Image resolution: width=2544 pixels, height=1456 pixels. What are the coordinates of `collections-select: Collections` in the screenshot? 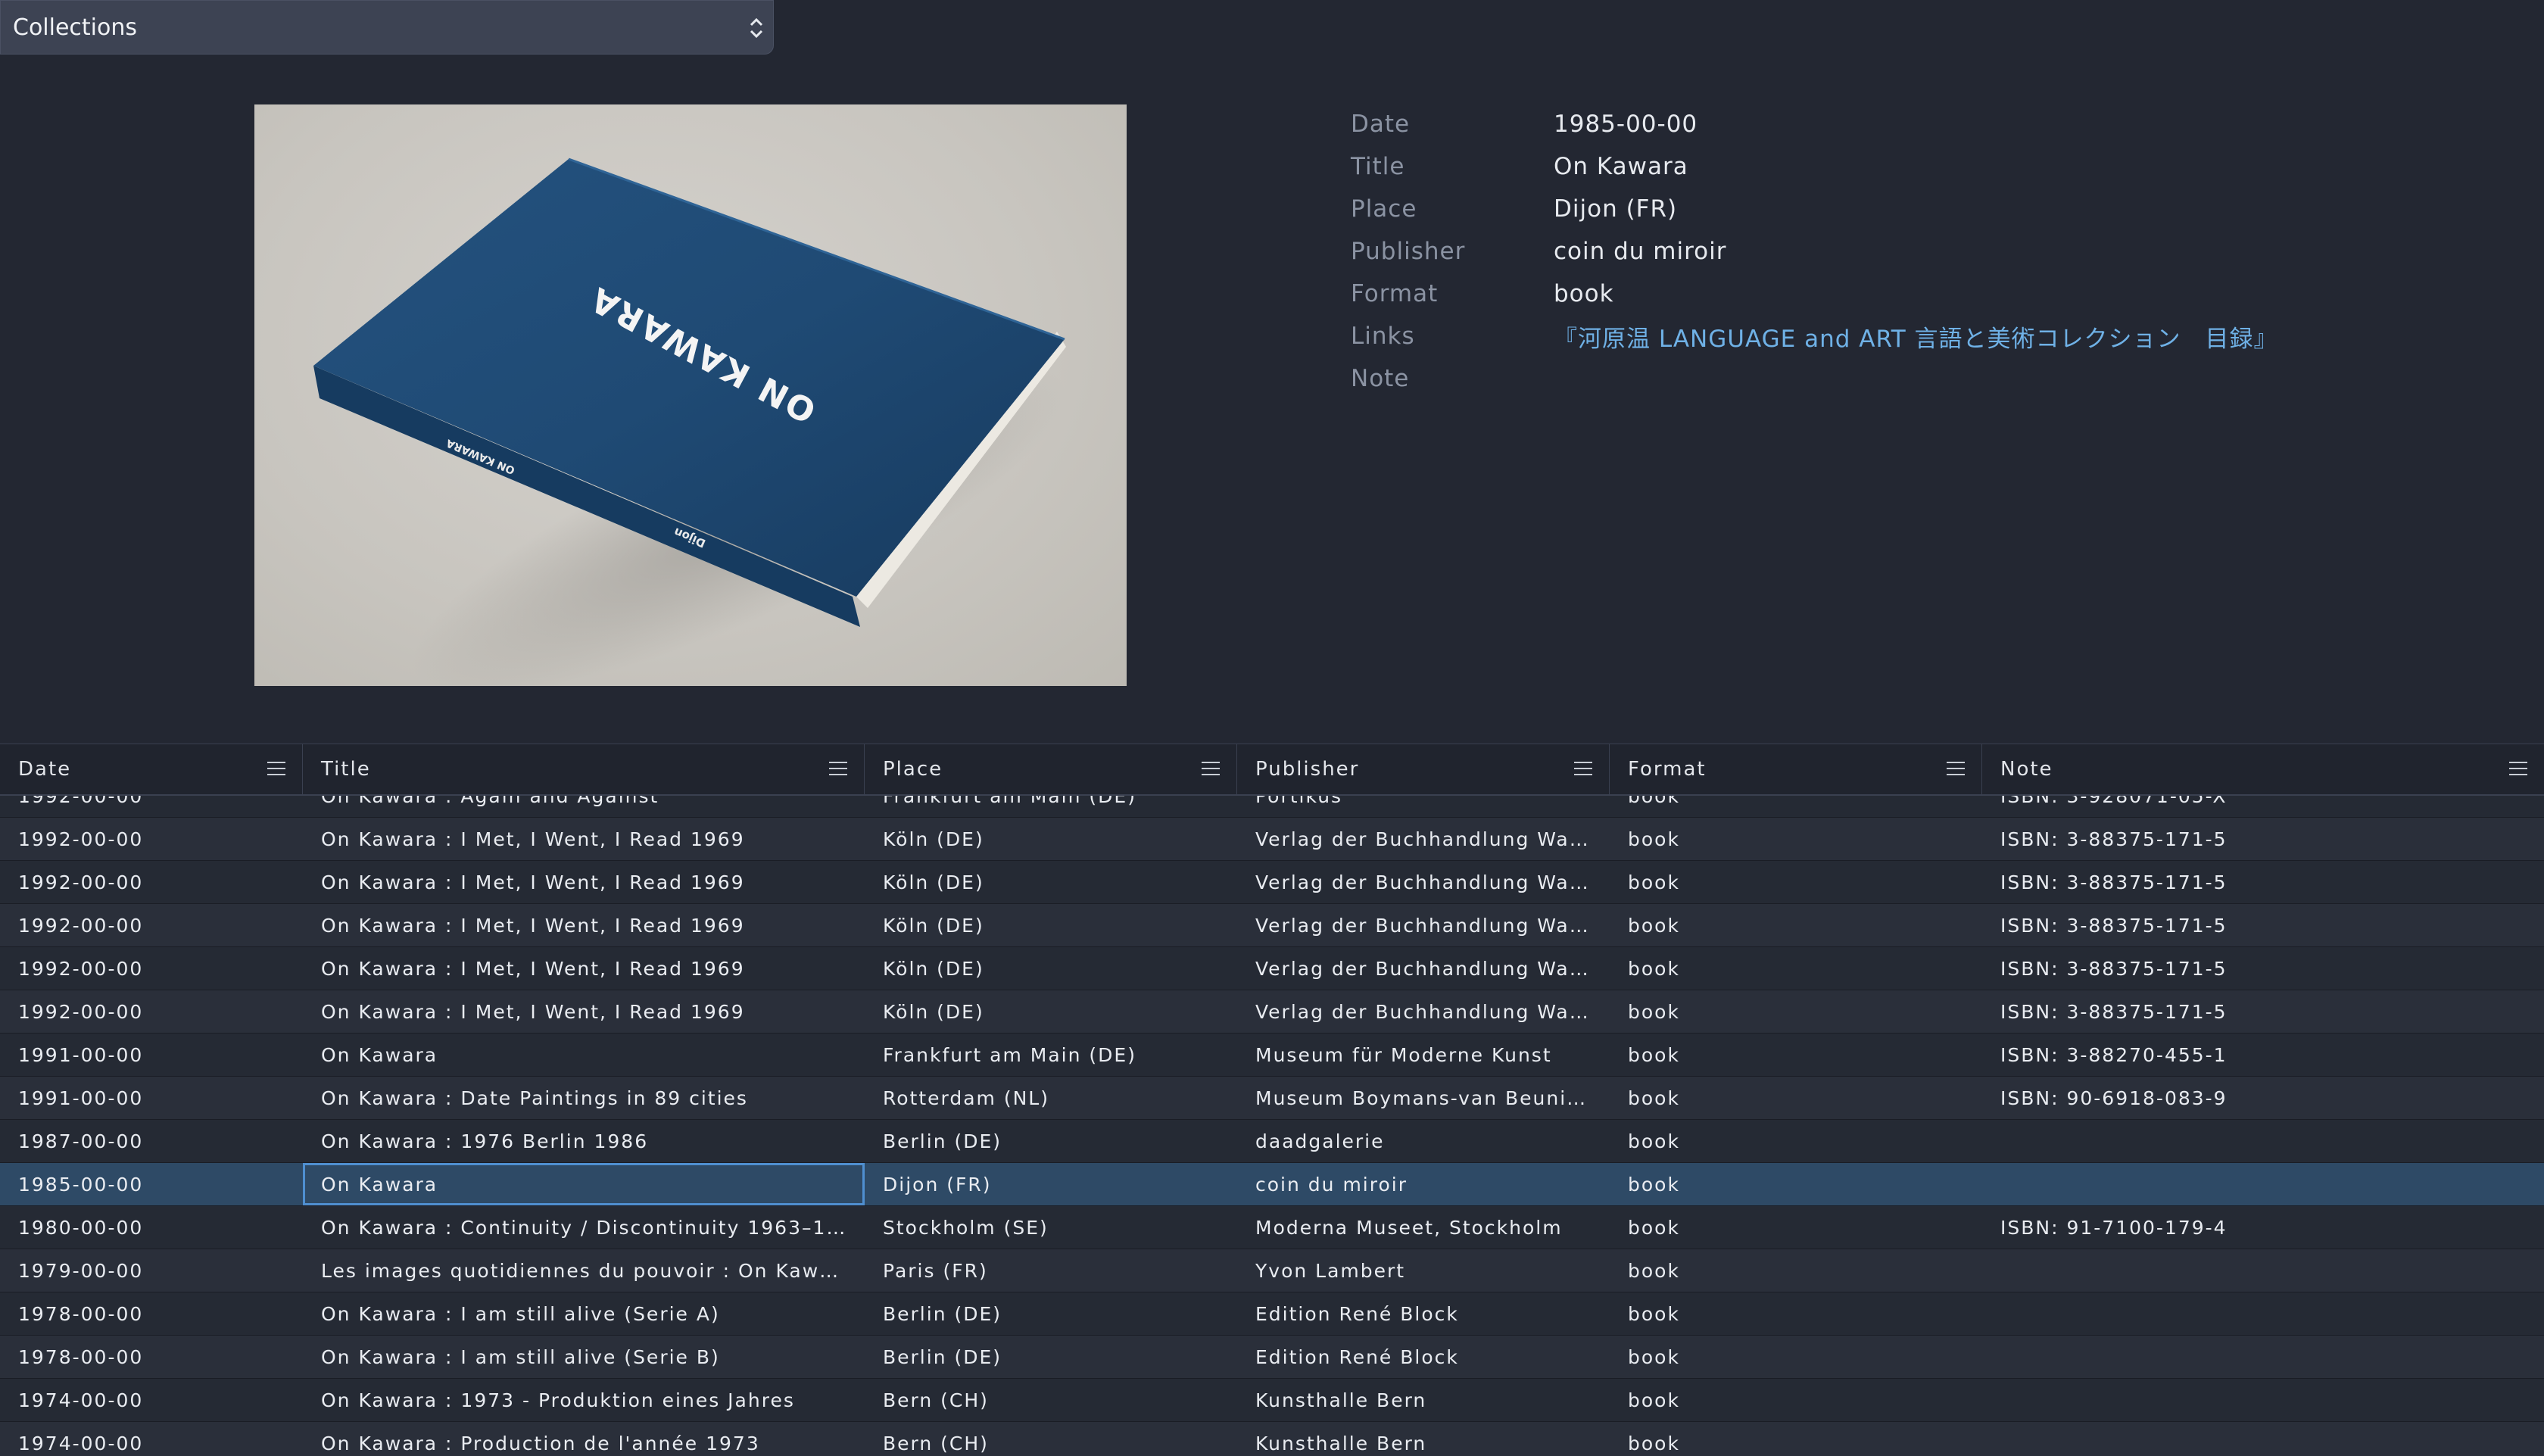 It's located at (387, 27).